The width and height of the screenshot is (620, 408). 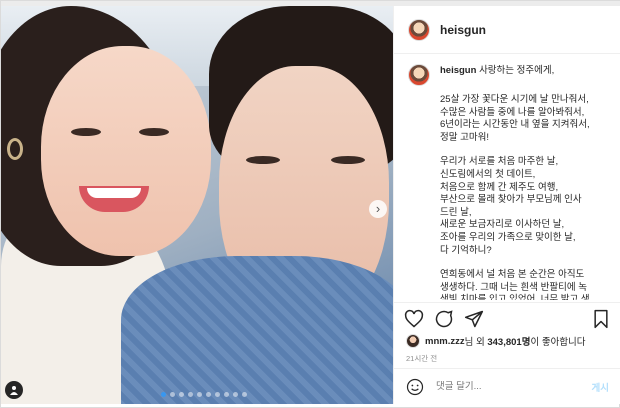 What do you see at coordinates (378, 209) in the screenshot?
I see `carousel-next-button: ›` at bounding box center [378, 209].